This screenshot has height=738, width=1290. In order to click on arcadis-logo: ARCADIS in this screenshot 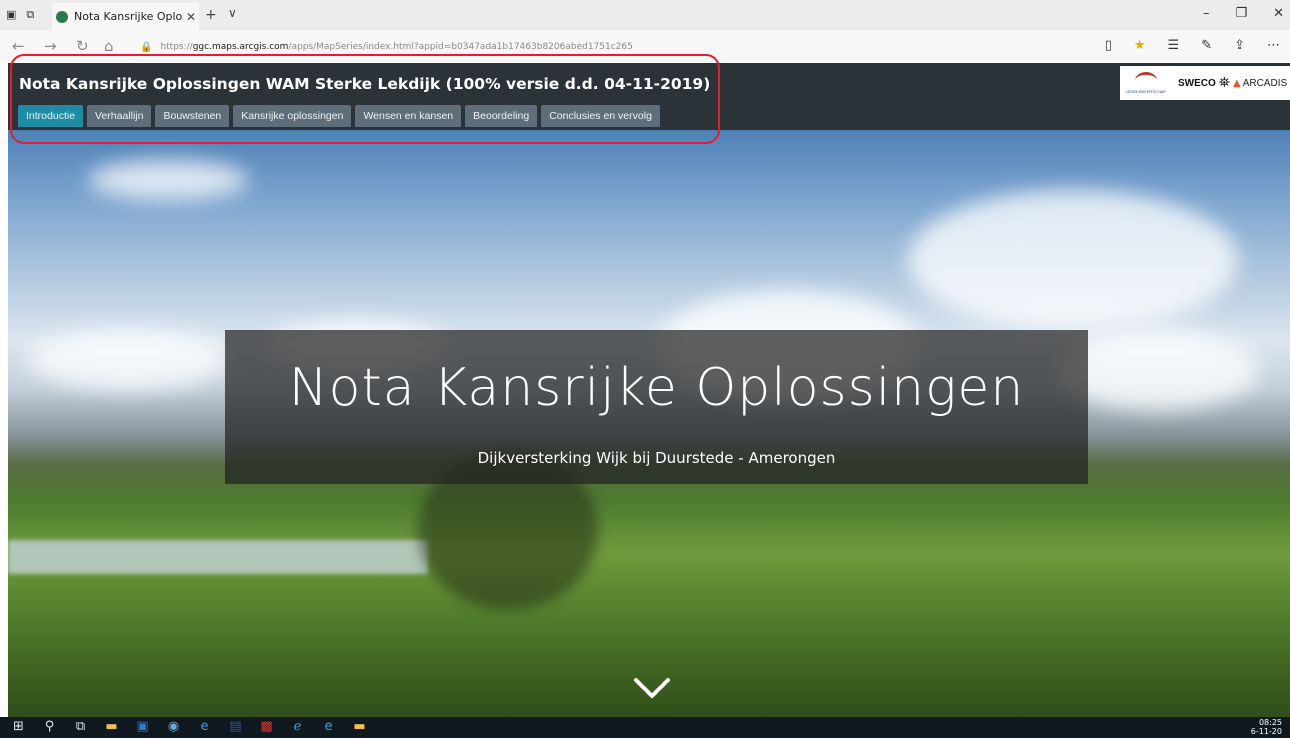, I will do `click(1265, 83)`.